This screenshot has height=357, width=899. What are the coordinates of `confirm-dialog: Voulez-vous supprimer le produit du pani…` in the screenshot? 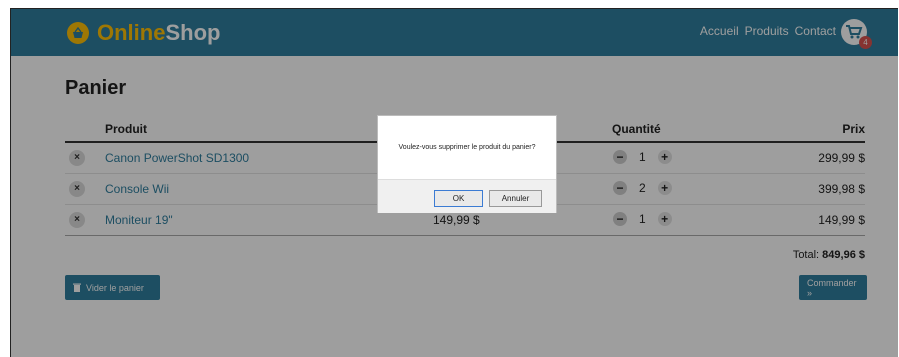 It's located at (467, 164).